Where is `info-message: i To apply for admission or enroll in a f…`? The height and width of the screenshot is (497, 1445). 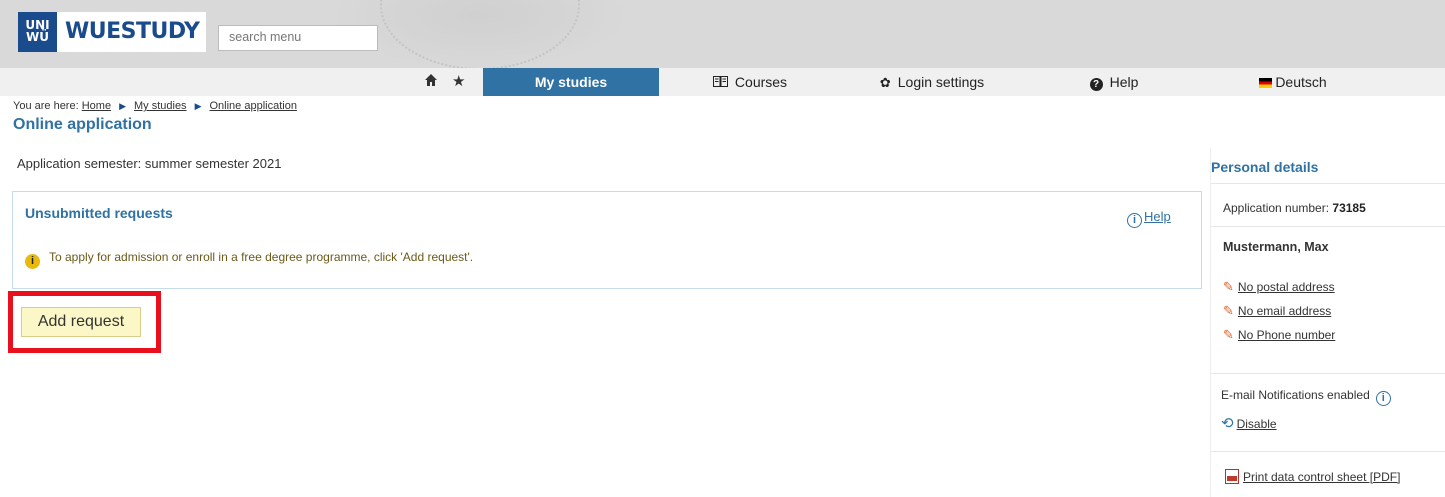 info-message: i To apply for admission or enroll in a f… is located at coordinates (249, 259).